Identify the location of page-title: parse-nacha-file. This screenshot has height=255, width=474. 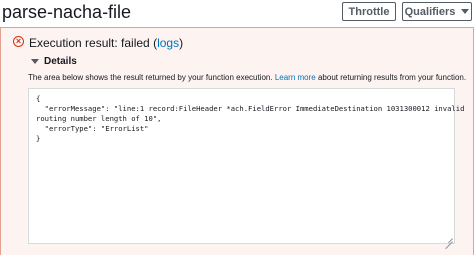
(67, 12).